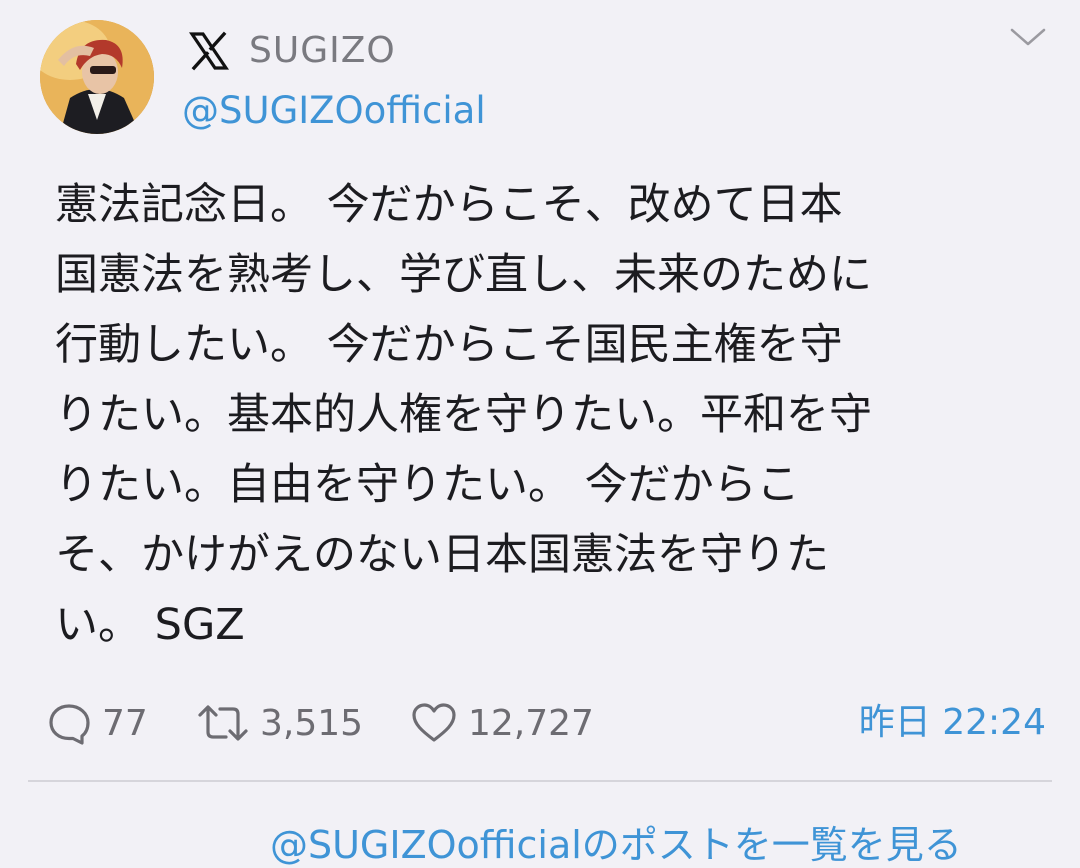  I want to click on post-timestamp: 昨日 22:24, so click(952, 723).